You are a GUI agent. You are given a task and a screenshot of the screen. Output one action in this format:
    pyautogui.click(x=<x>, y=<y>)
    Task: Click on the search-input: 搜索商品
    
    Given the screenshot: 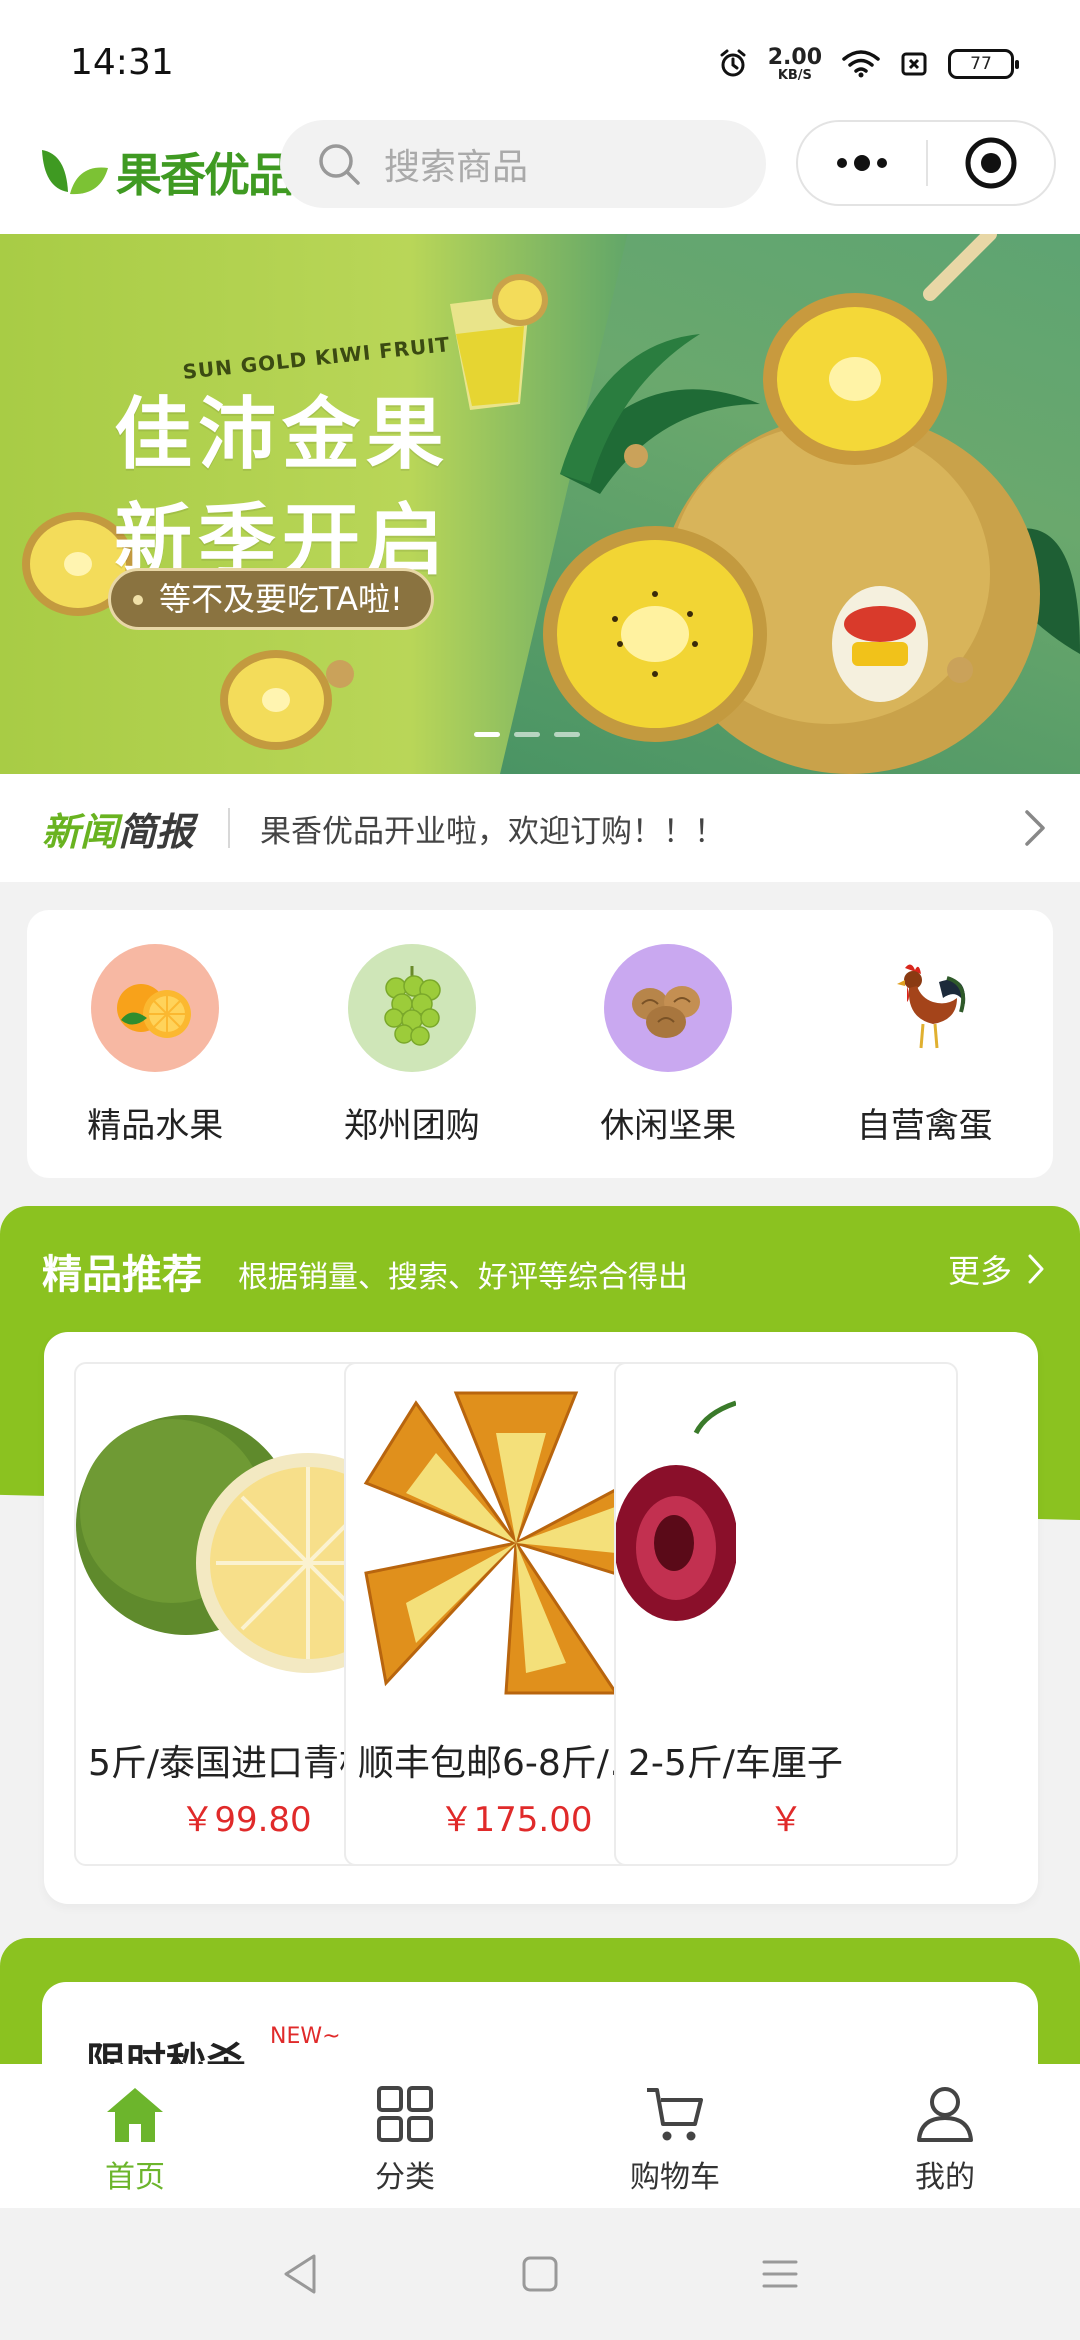 What is the action you would take?
    pyautogui.click(x=523, y=164)
    